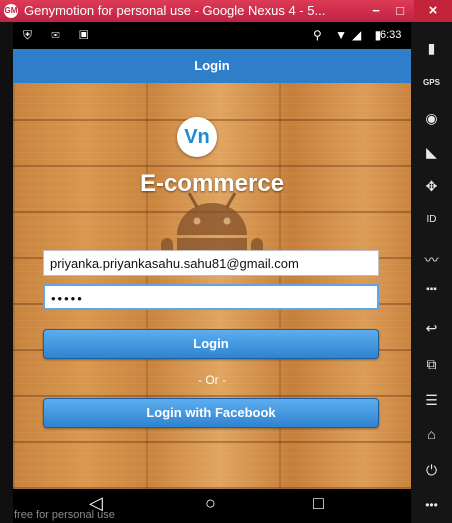 Image resolution: width=452 pixels, height=523 pixels. Describe the element at coordinates (433, 11) in the screenshot. I see `close-button: ×` at that location.